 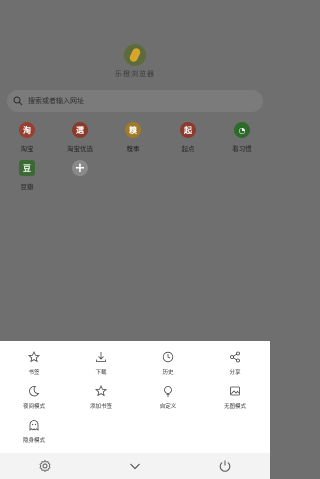 What do you see at coordinates (33, 441) in the screenshot?
I see `menu-label: 隐身模式` at bounding box center [33, 441].